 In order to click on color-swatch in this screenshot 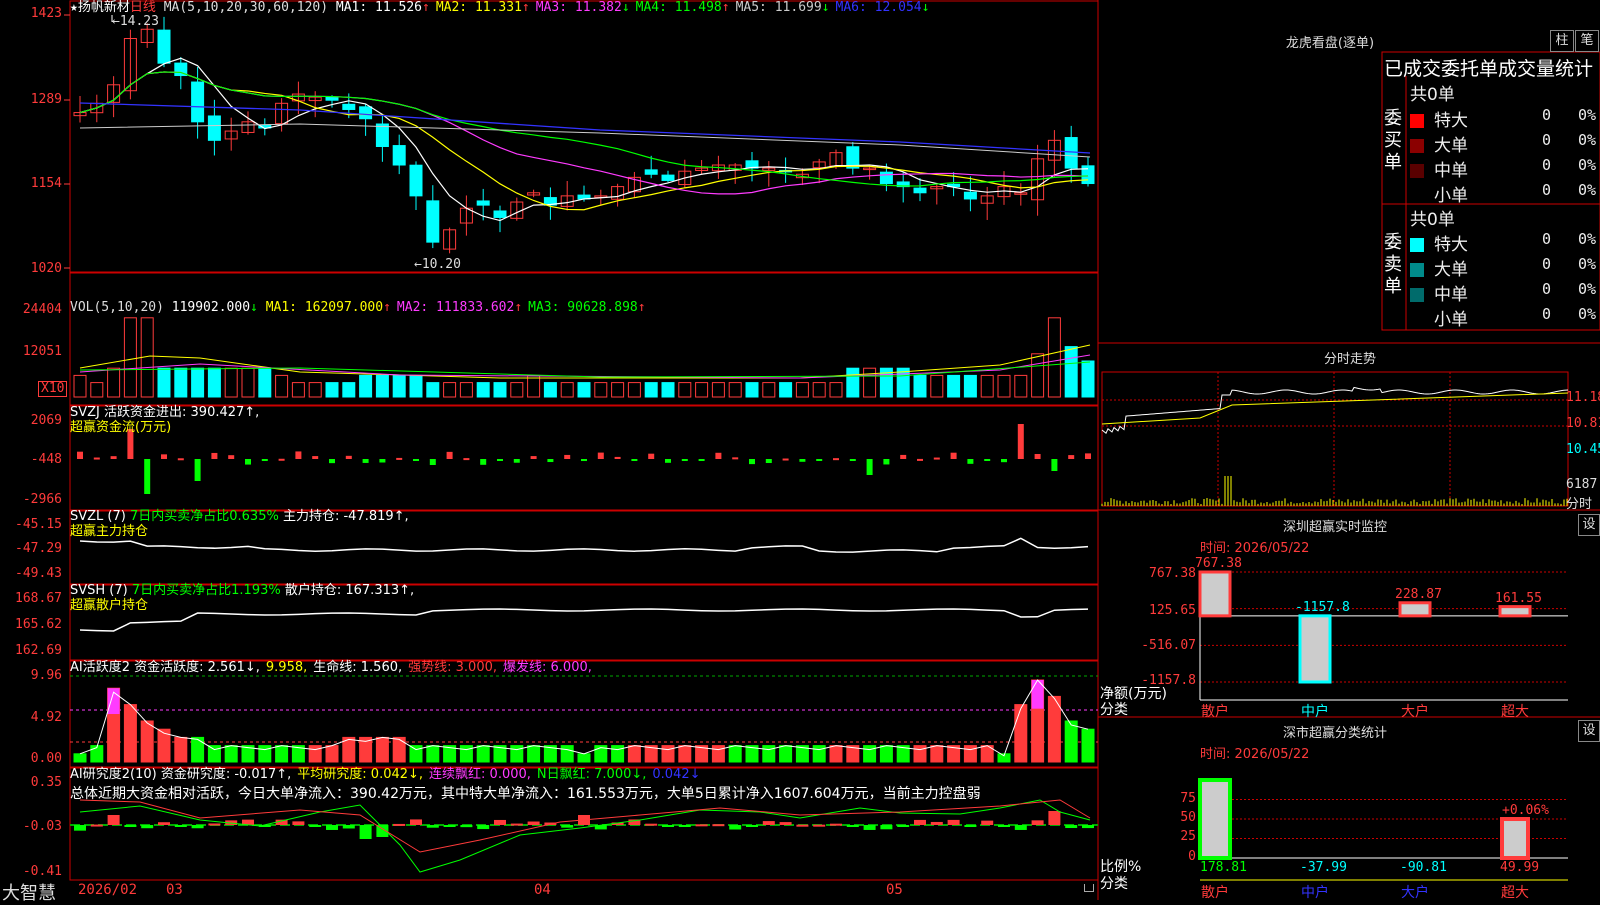, I will do `click(1417, 146)`.